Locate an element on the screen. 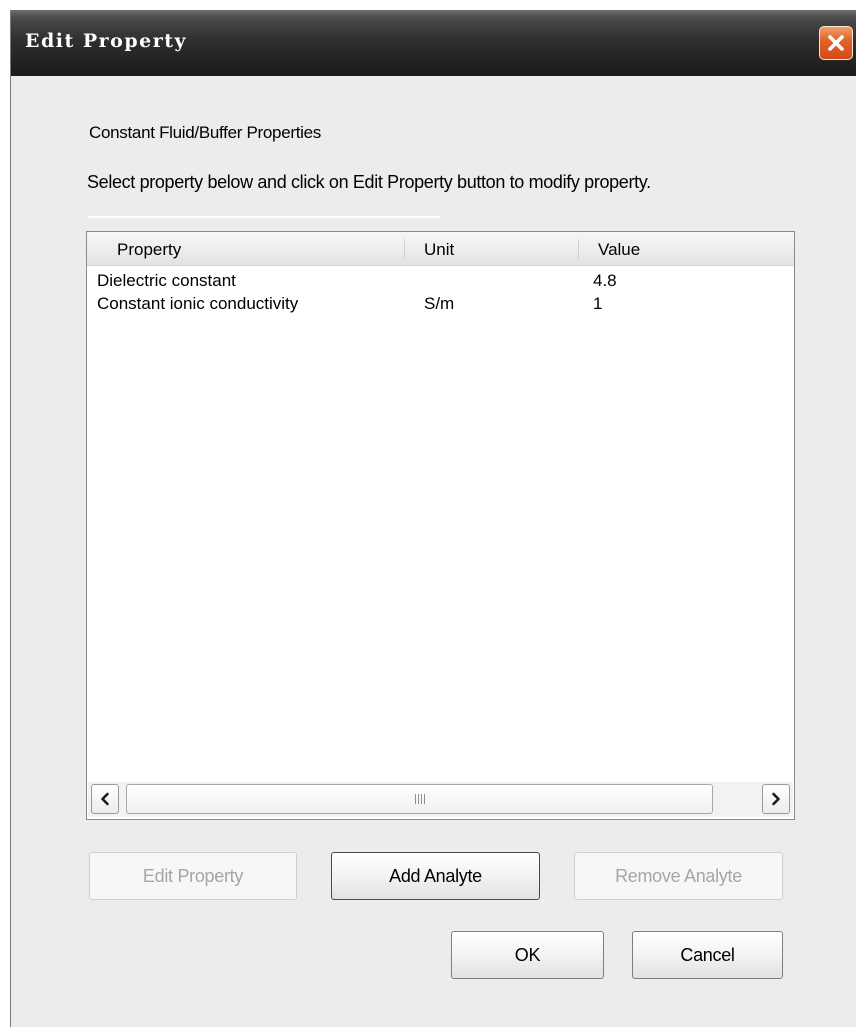  title-bar: Edit Property is located at coordinates (433, 43).